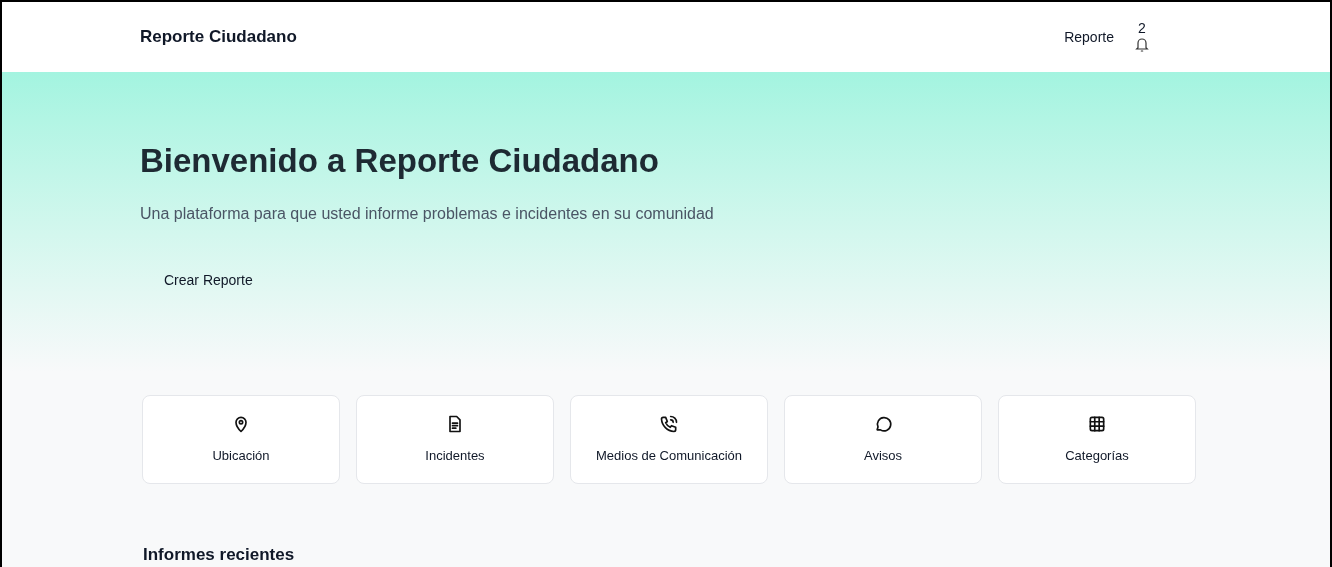  What do you see at coordinates (218, 37) in the screenshot?
I see `site-title: Reporte Ciudadano` at bounding box center [218, 37].